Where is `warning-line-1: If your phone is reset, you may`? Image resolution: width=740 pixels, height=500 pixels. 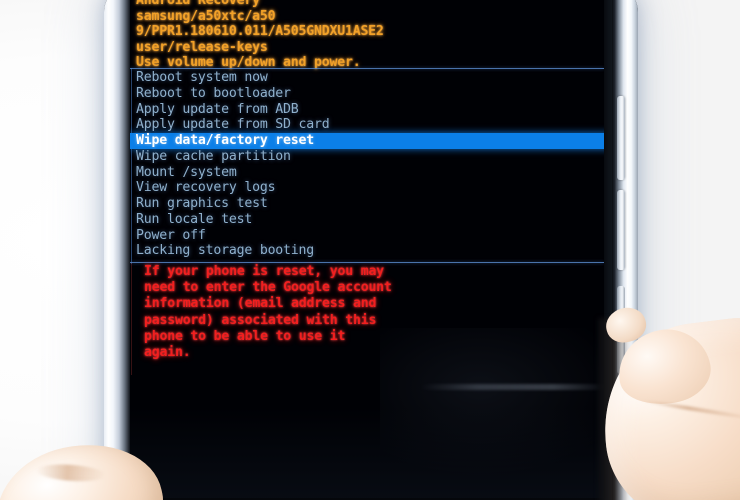
warning-line-1: If your phone is reset, you may is located at coordinates (264, 271).